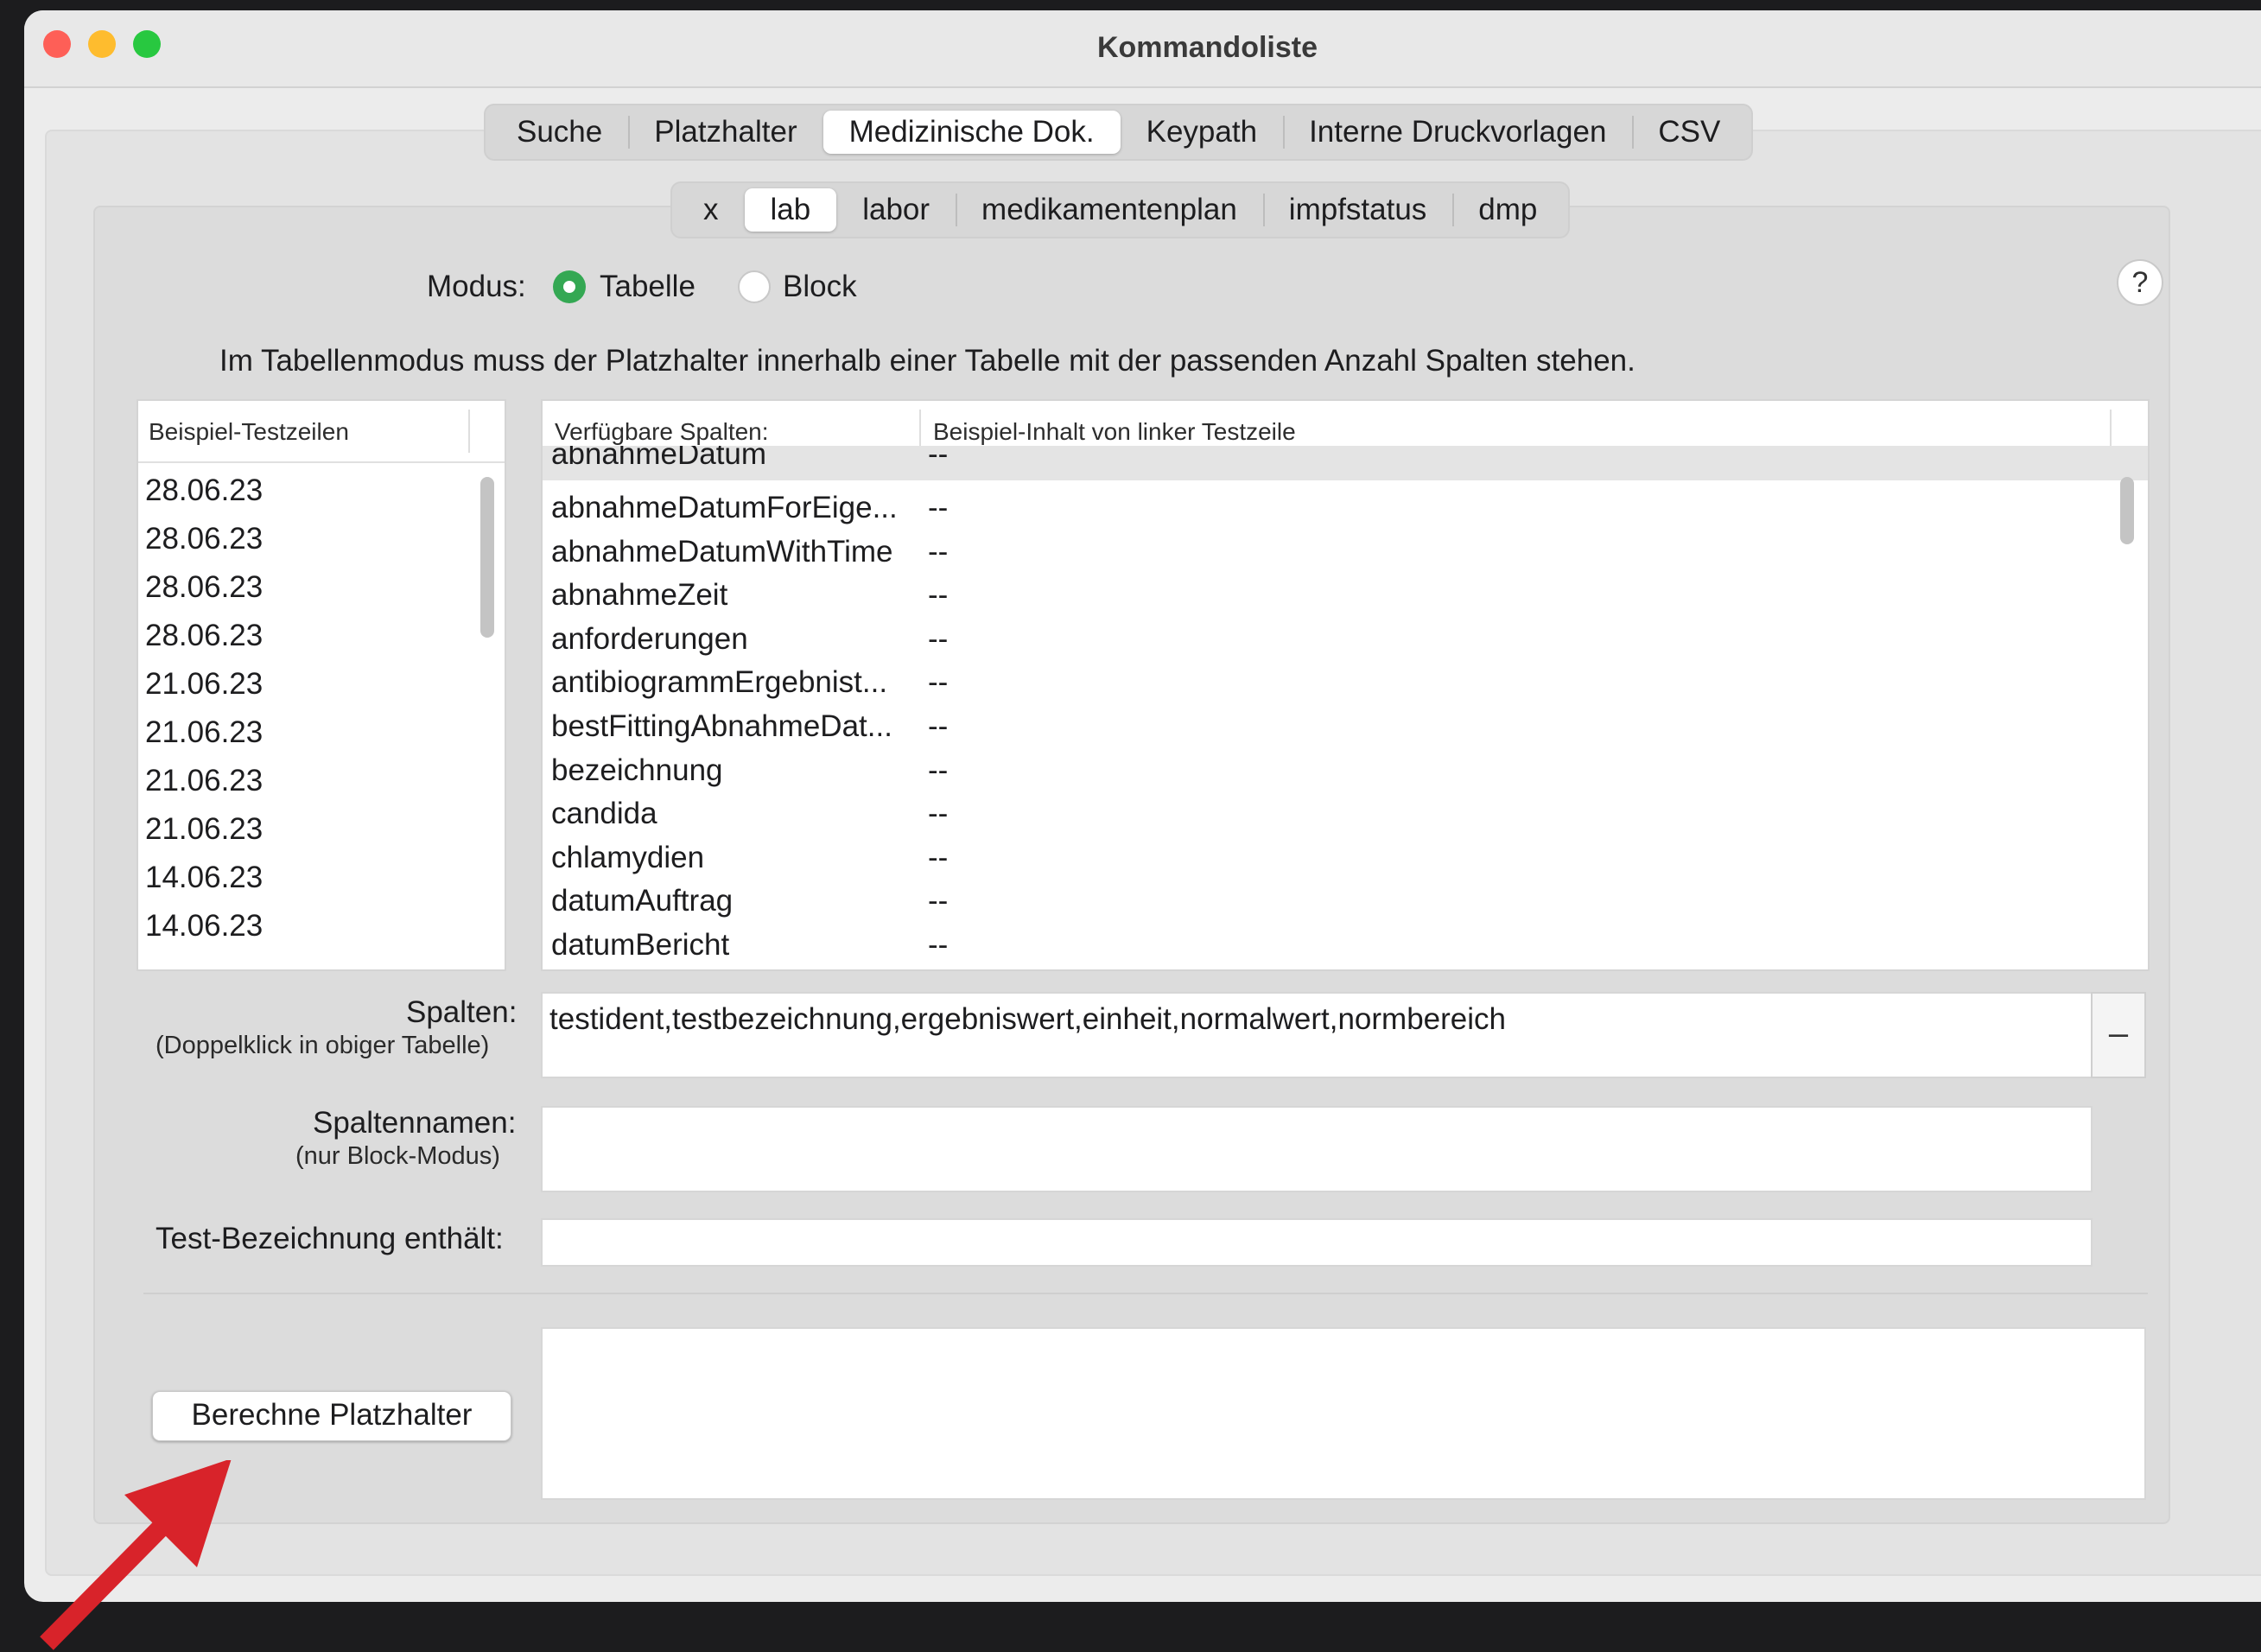 This screenshot has height=1652, width=2261. I want to click on annotation-arrow-icon, so click(136, 1555).